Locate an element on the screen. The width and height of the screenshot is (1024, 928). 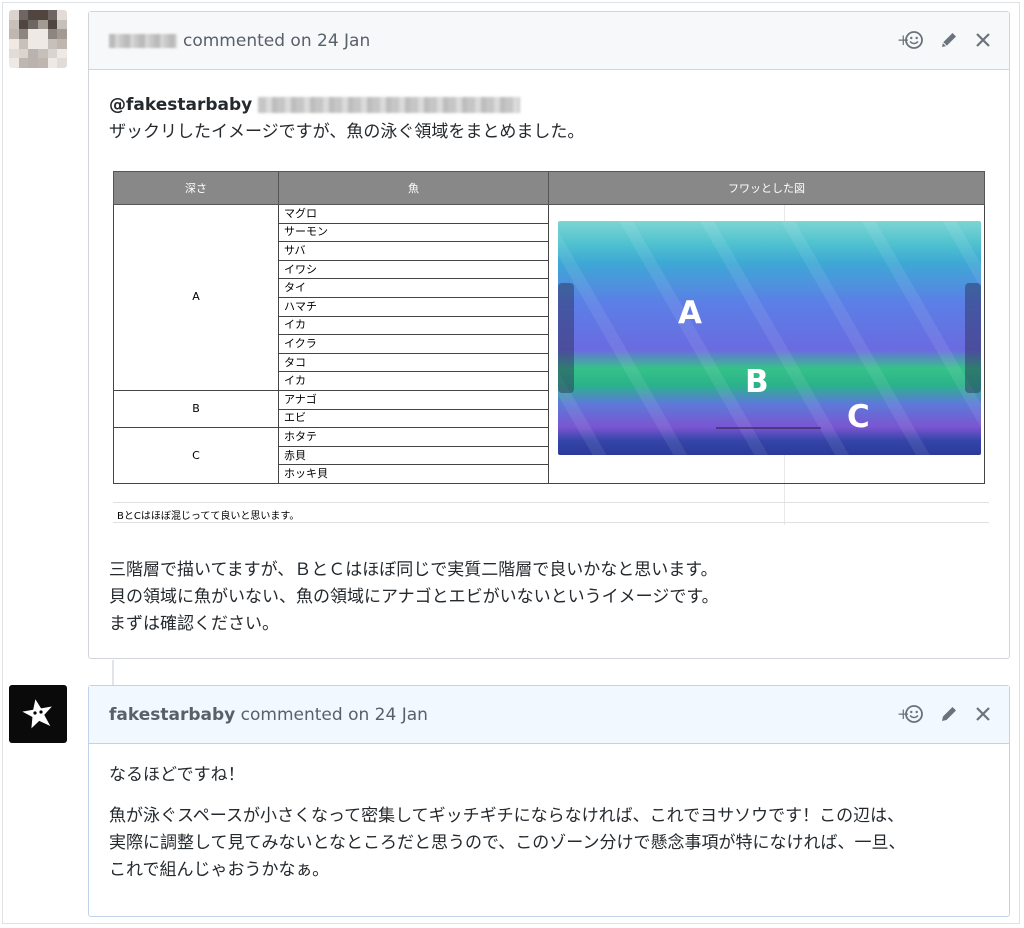
depth-cell: A is located at coordinates (196, 297).